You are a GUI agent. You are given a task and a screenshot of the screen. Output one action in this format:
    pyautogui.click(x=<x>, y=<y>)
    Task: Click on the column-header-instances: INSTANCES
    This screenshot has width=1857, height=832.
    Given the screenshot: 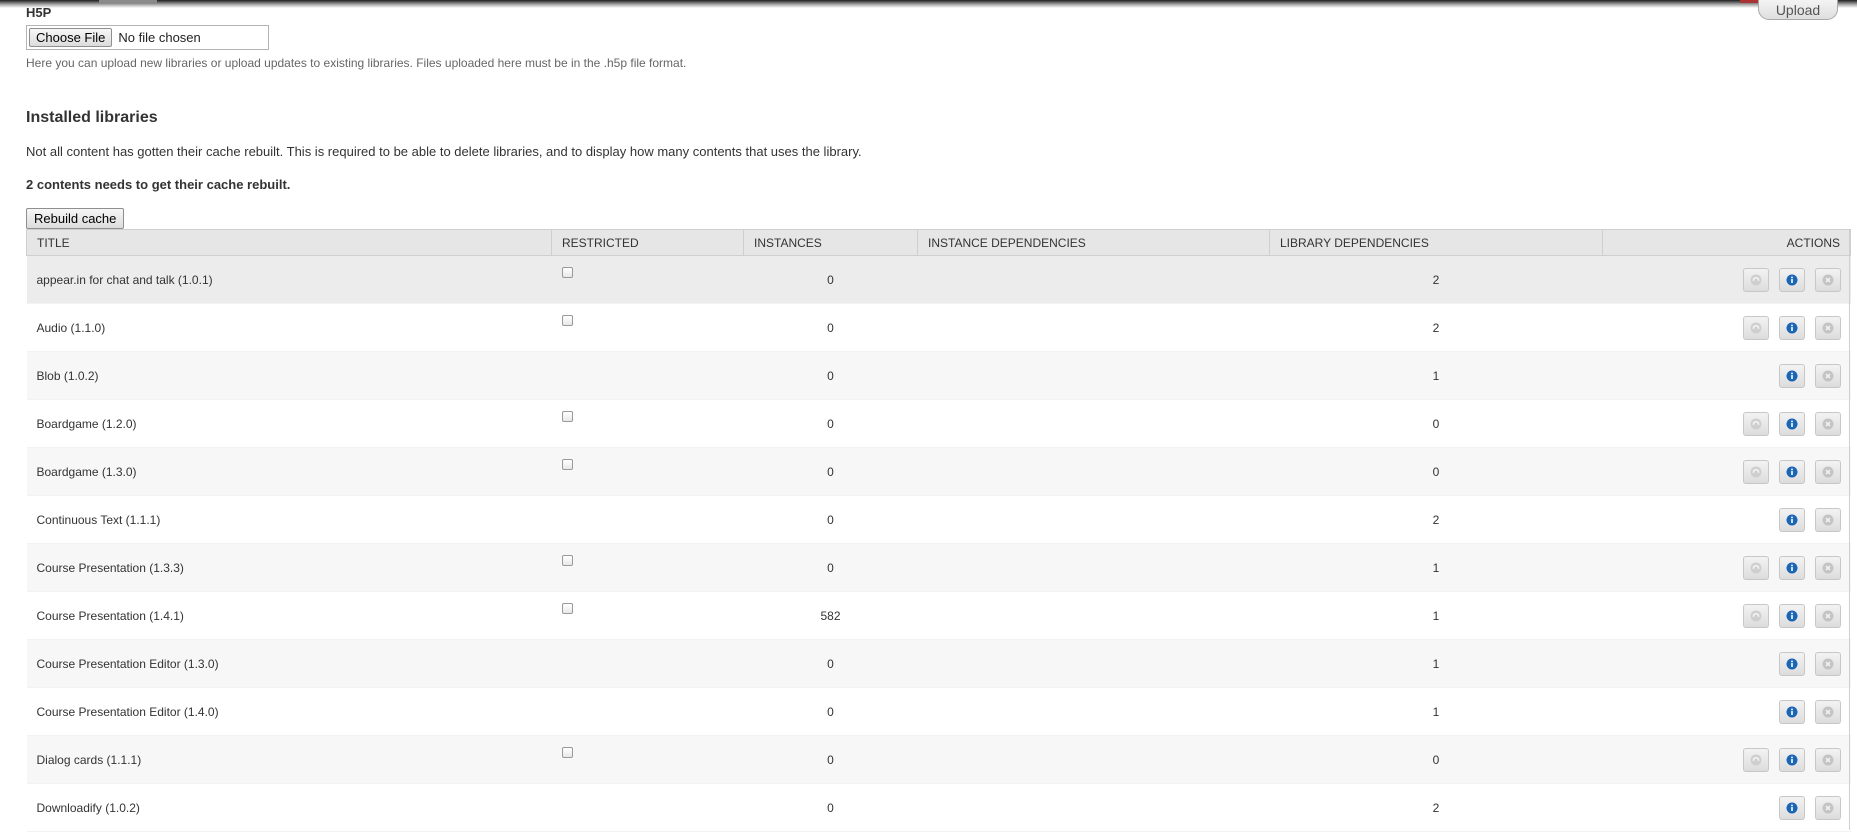 What is the action you would take?
    pyautogui.click(x=830, y=242)
    